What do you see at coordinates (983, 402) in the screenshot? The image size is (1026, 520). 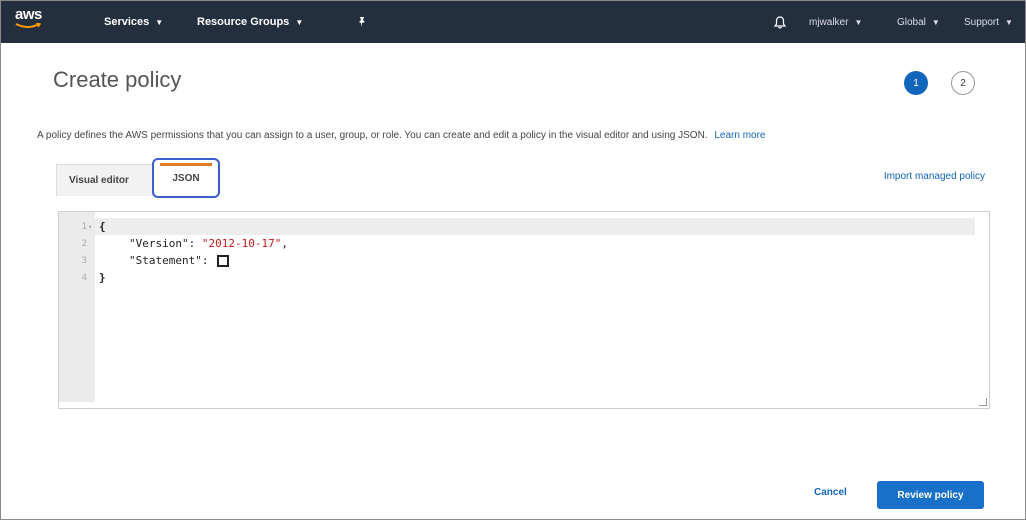 I see `resize-handle` at bounding box center [983, 402].